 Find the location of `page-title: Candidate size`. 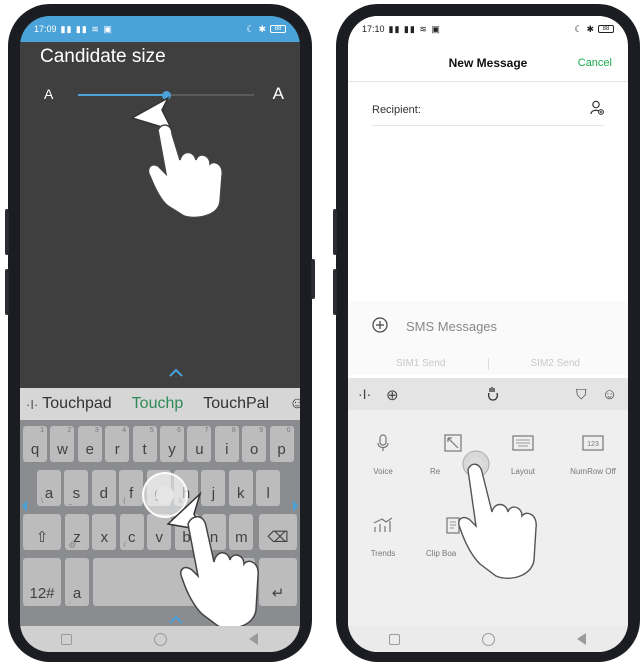

page-title: Candidate size is located at coordinates (103, 56).